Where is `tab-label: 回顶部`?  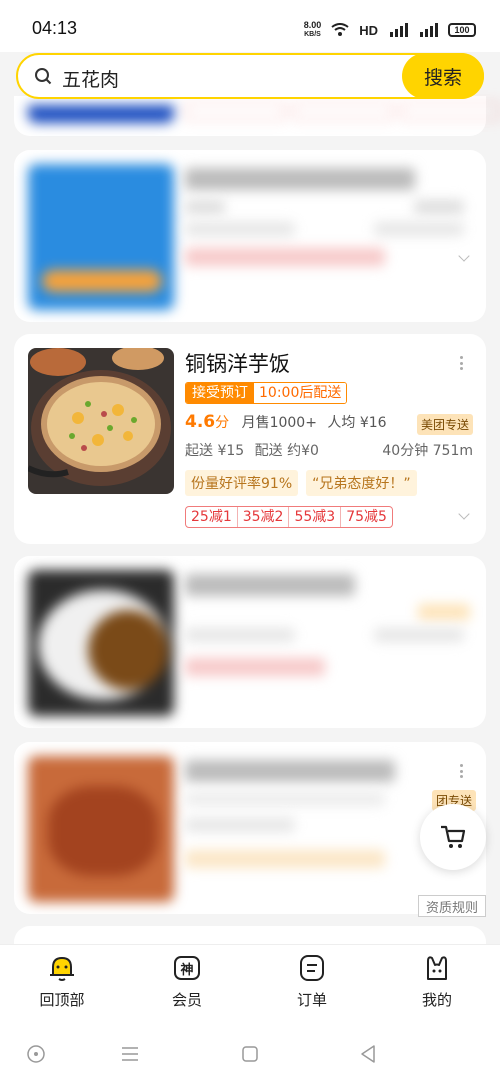
tab-label: 回顶部 is located at coordinates (62, 1000).